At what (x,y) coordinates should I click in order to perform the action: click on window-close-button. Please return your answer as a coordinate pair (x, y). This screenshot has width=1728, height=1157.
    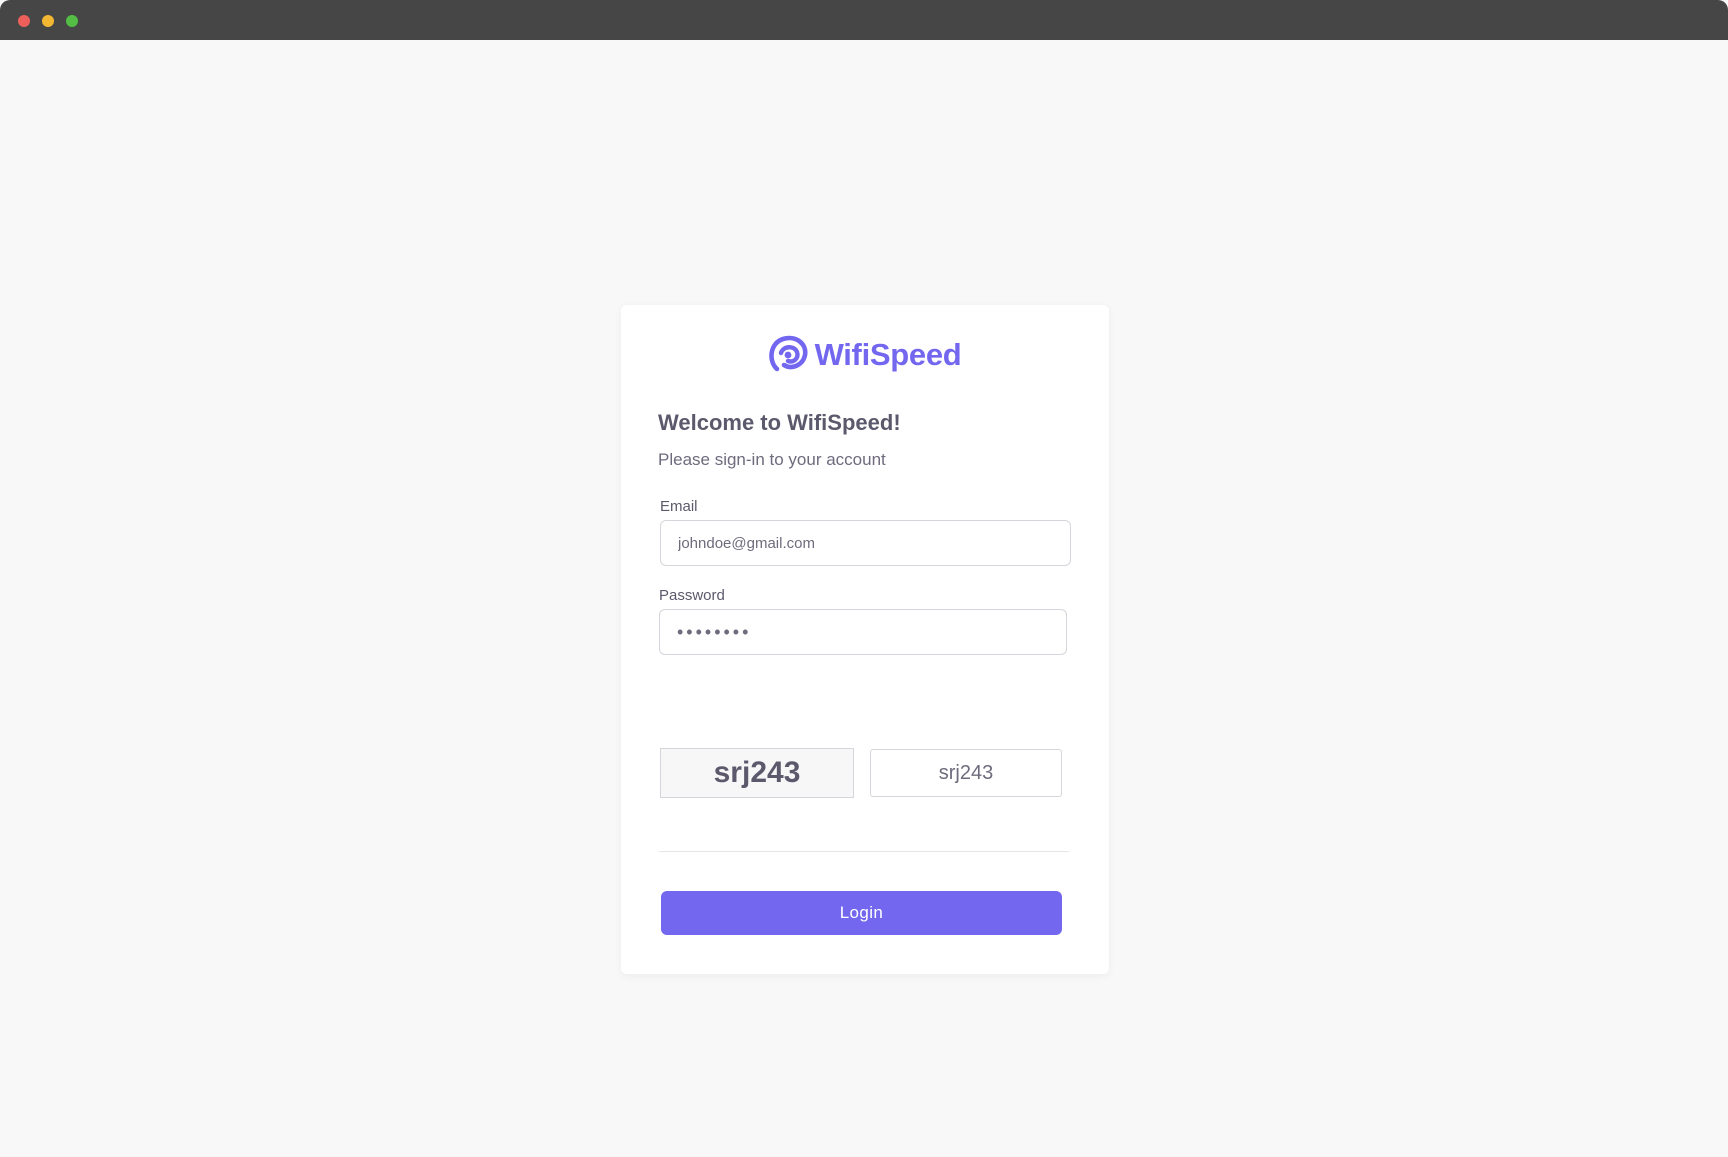
    Looking at the image, I should click on (24, 21).